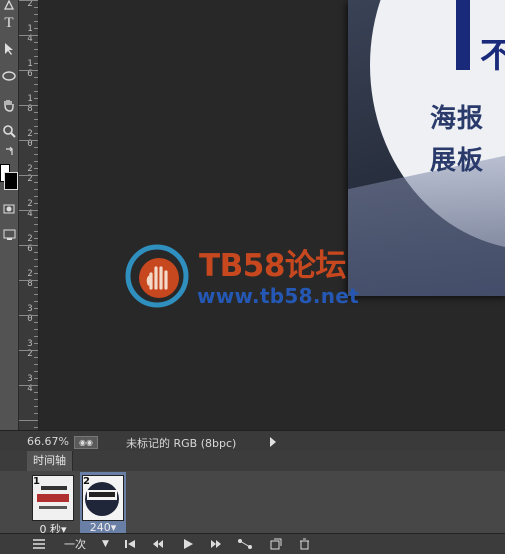  I want to click on play-button, so click(188, 544).